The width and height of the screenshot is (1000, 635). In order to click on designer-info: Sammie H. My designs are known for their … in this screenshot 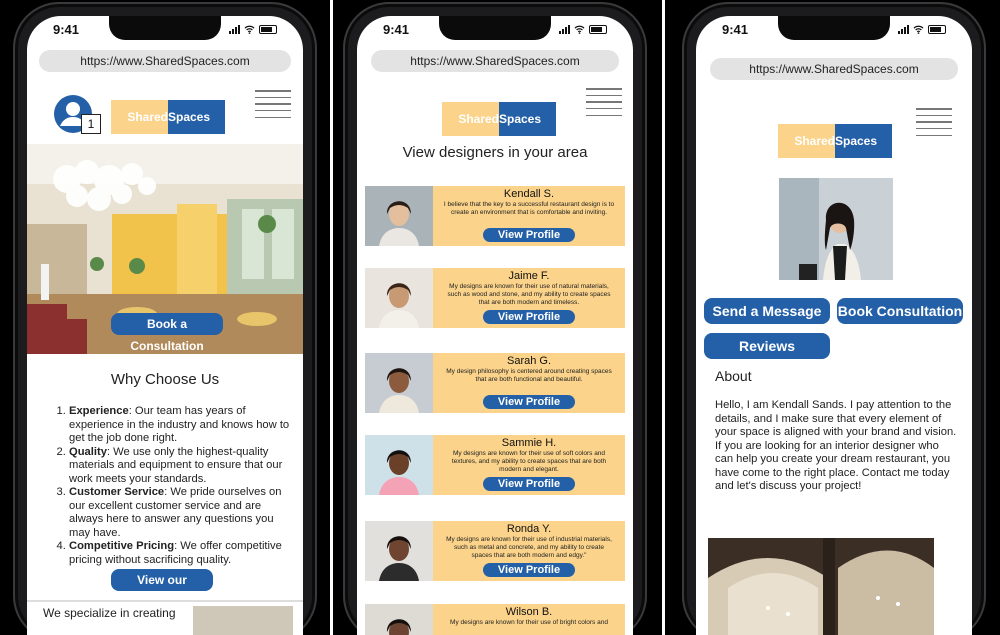, I will do `click(529, 465)`.